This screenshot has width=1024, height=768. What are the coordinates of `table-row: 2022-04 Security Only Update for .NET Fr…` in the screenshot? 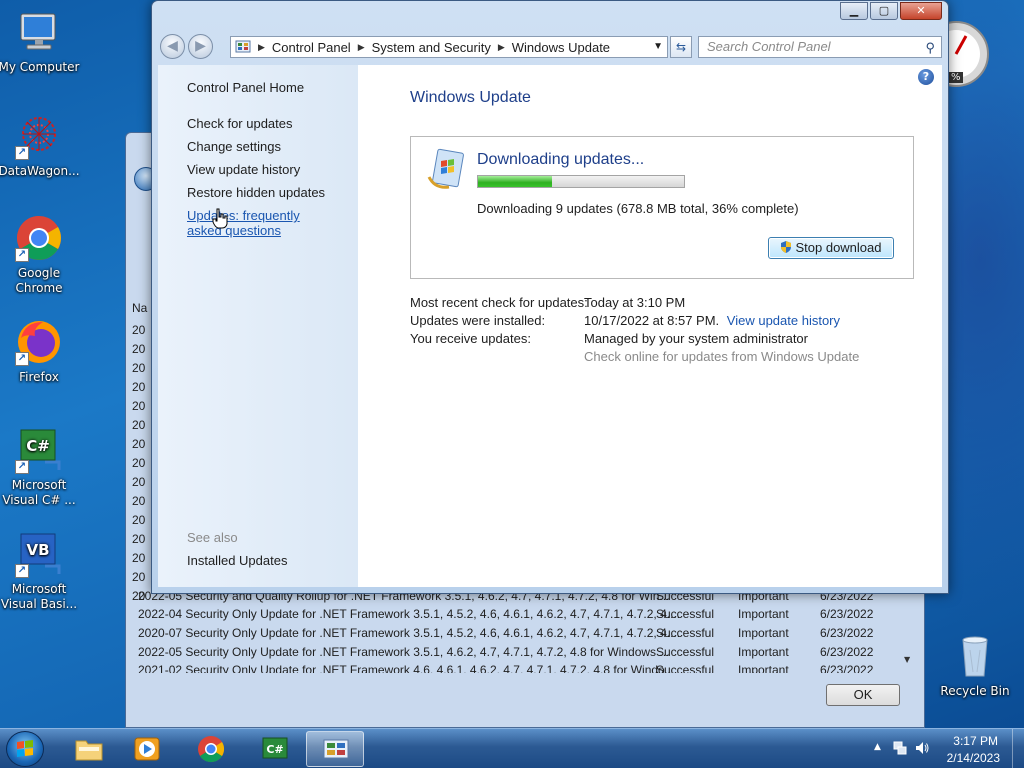 It's located at (522, 614).